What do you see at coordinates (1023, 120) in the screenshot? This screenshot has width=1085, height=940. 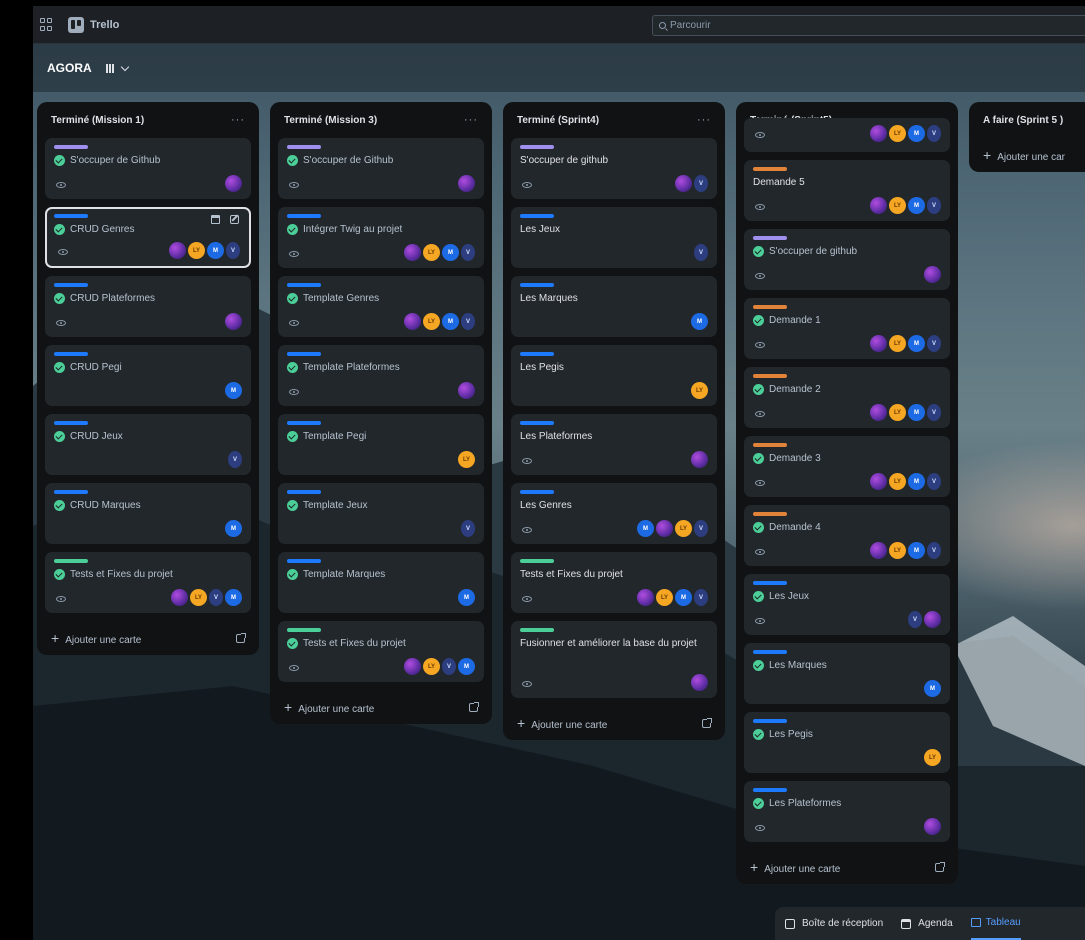 I see `list-title: A faire (Sprint 5 )` at bounding box center [1023, 120].